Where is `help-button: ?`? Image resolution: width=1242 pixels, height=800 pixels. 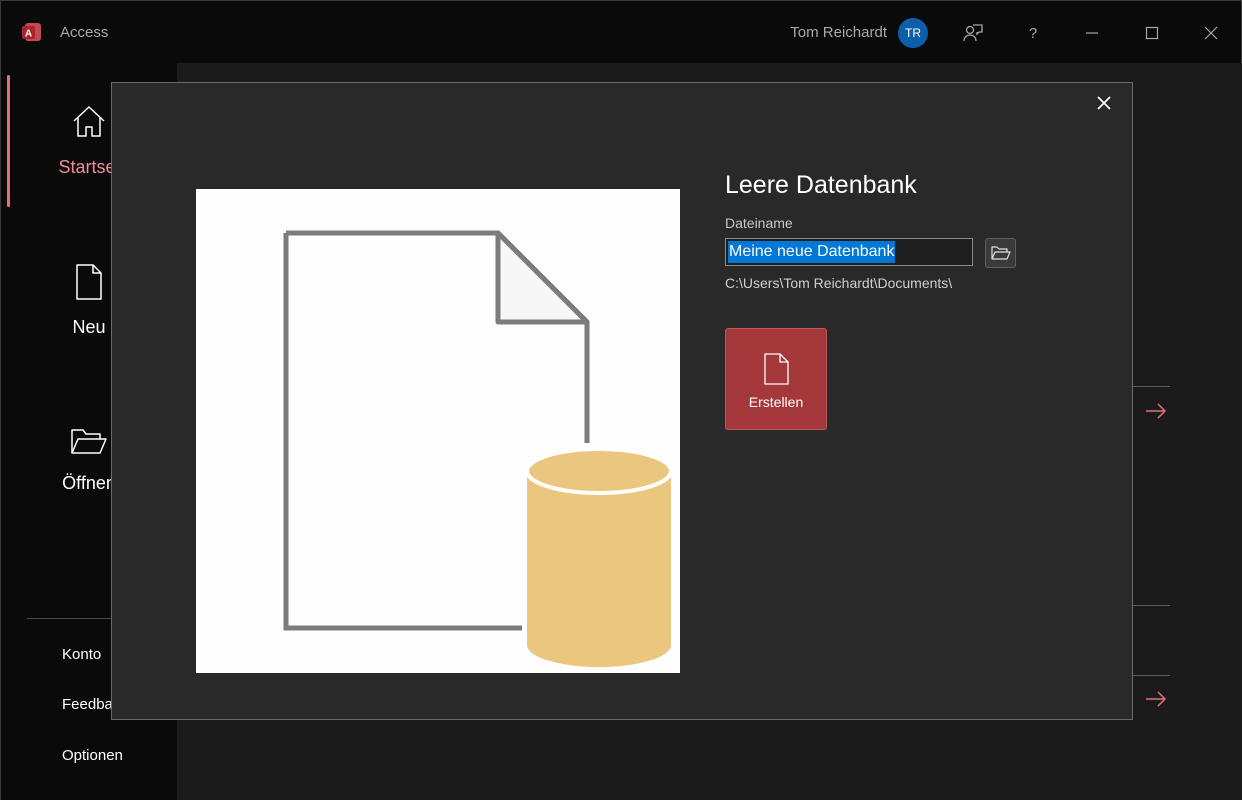
help-button: ? is located at coordinates (1033, 33).